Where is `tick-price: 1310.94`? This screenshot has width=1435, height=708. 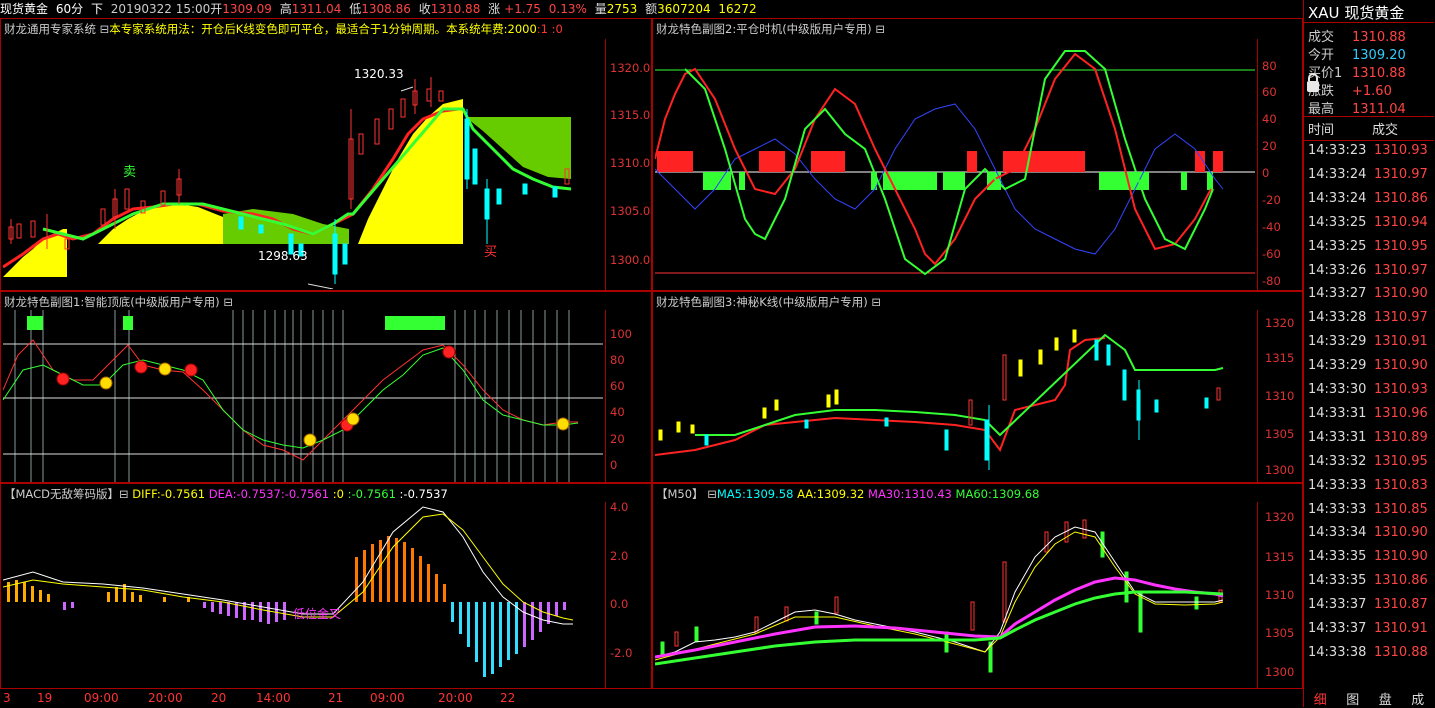 tick-price: 1310.94 is located at coordinates (1401, 222).